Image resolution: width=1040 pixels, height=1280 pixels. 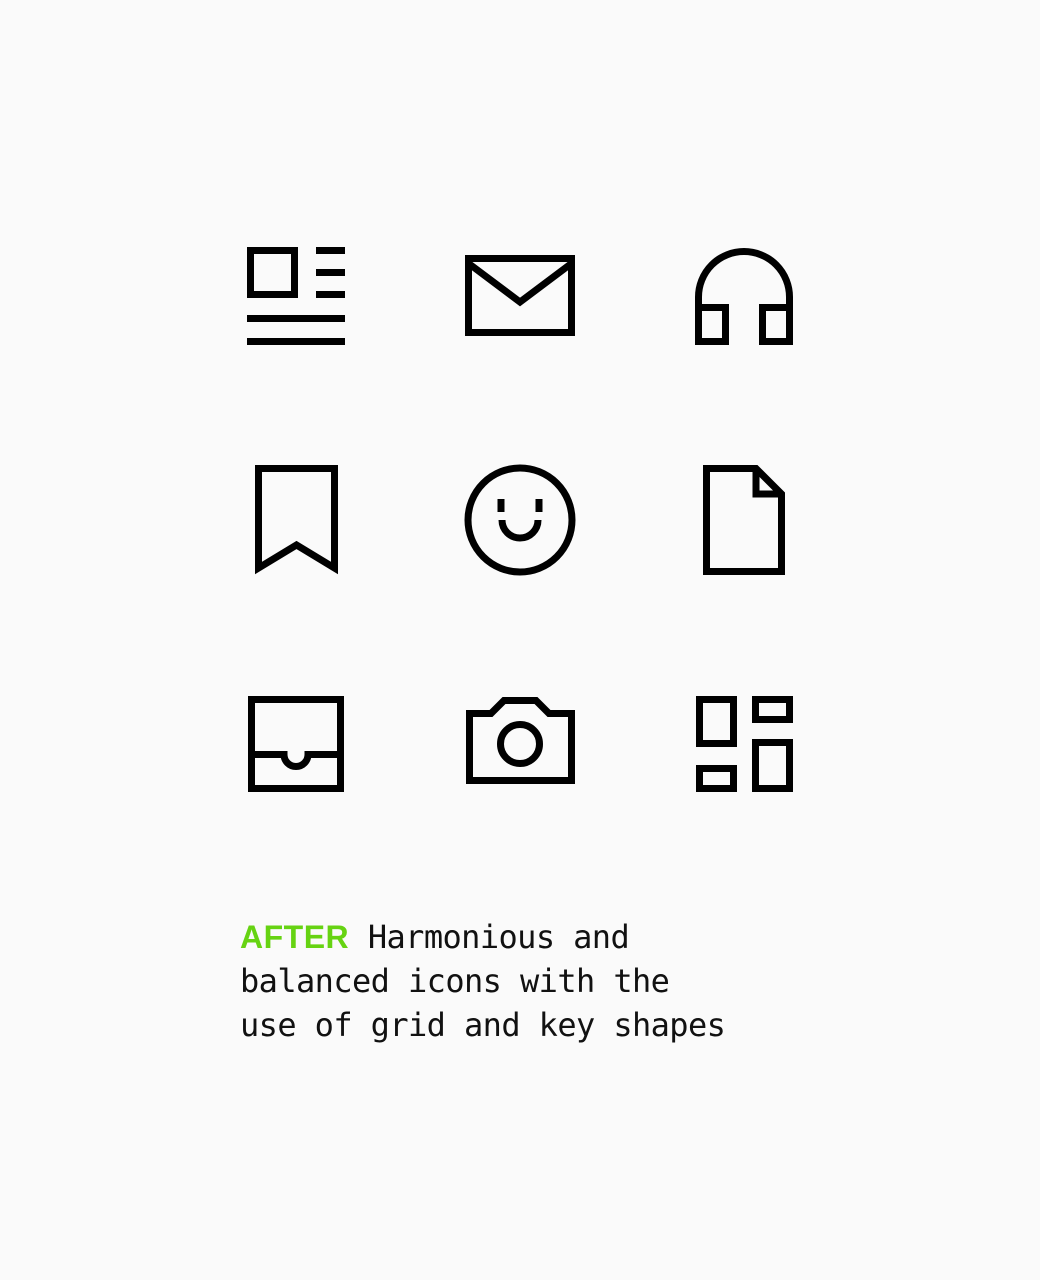 I want to click on mail-icon, so click(x=520, y=295).